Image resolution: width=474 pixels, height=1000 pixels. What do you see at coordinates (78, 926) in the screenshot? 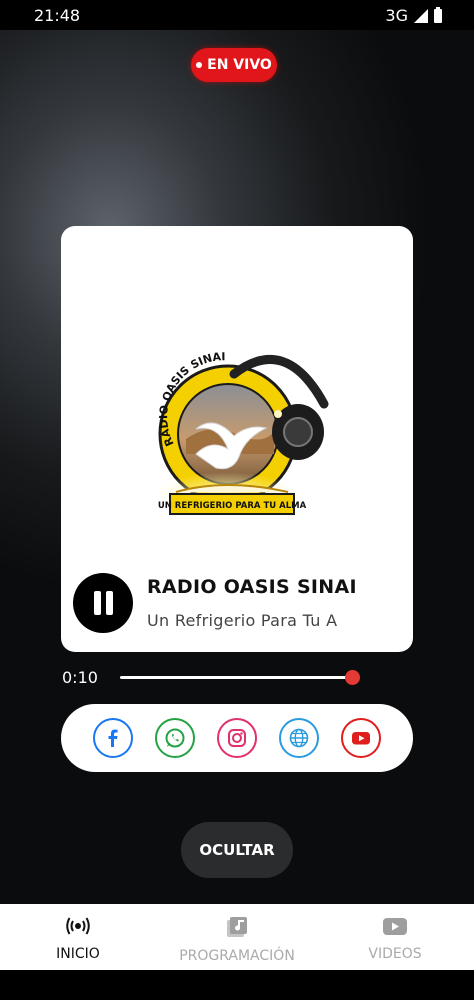
I see `radio-broadcast-icon` at bounding box center [78, 926].